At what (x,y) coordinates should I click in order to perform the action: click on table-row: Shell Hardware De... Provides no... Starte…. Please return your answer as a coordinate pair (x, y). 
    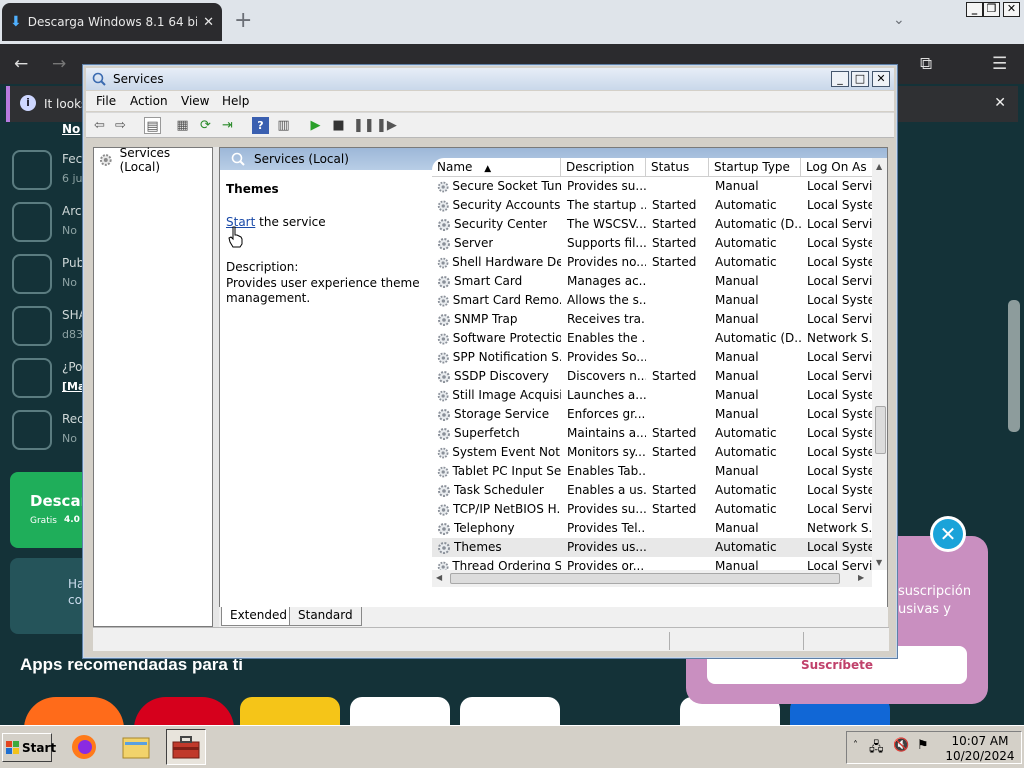
    Looking at the image, I should click on (652, 262).